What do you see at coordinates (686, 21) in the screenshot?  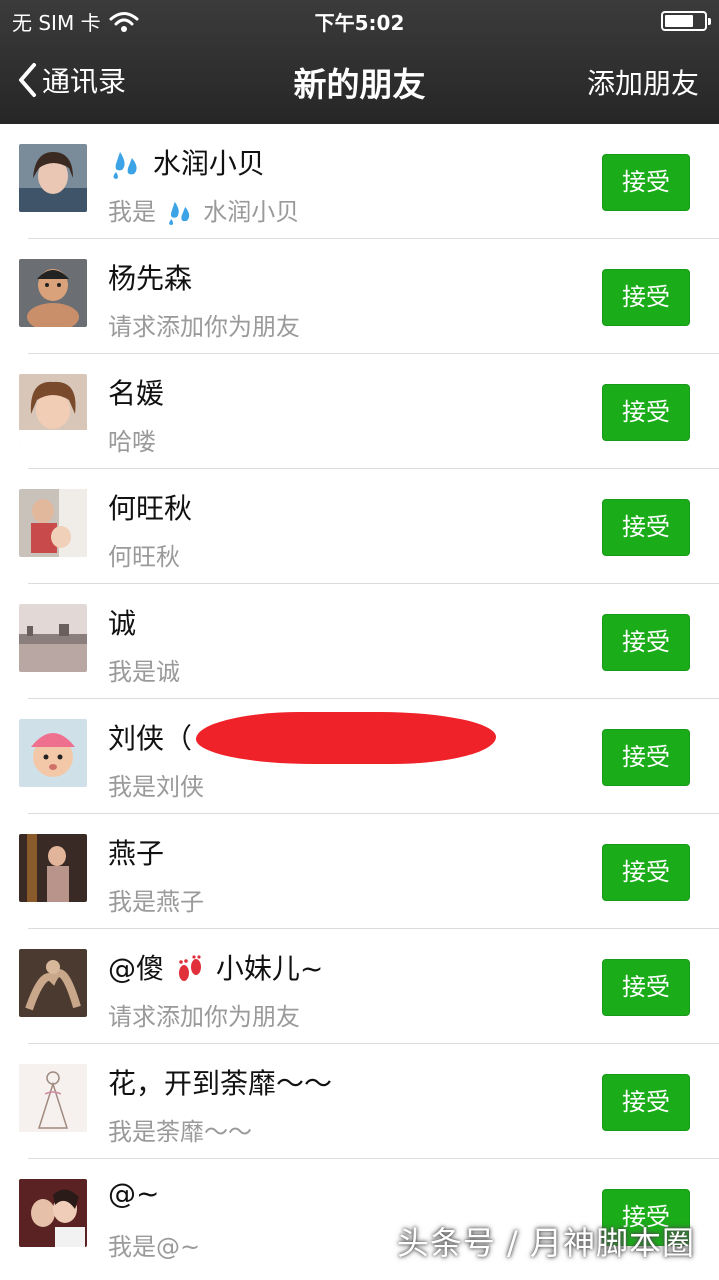 I see `battery-icon` at bounding box center [686, 21].